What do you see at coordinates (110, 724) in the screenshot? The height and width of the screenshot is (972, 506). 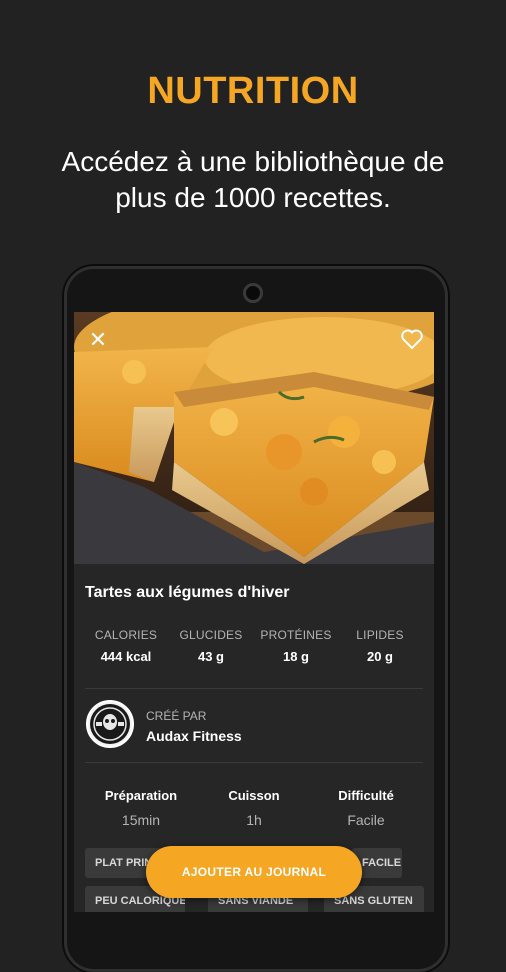 I see `creator-avatar` at bounding box center [110, 724].